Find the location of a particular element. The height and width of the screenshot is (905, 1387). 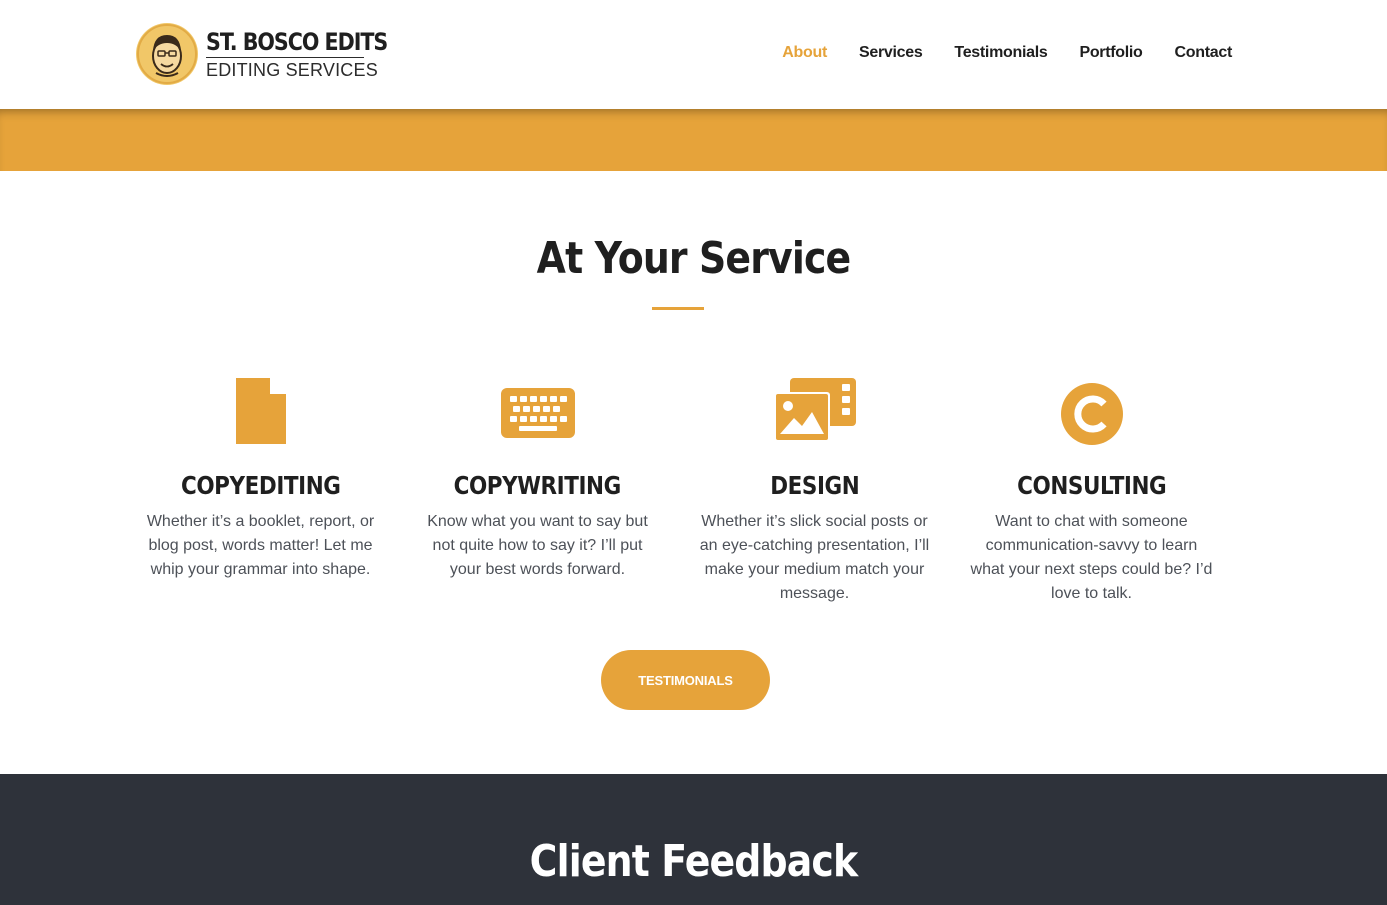

document-icon is located at coordinates (260, 413).